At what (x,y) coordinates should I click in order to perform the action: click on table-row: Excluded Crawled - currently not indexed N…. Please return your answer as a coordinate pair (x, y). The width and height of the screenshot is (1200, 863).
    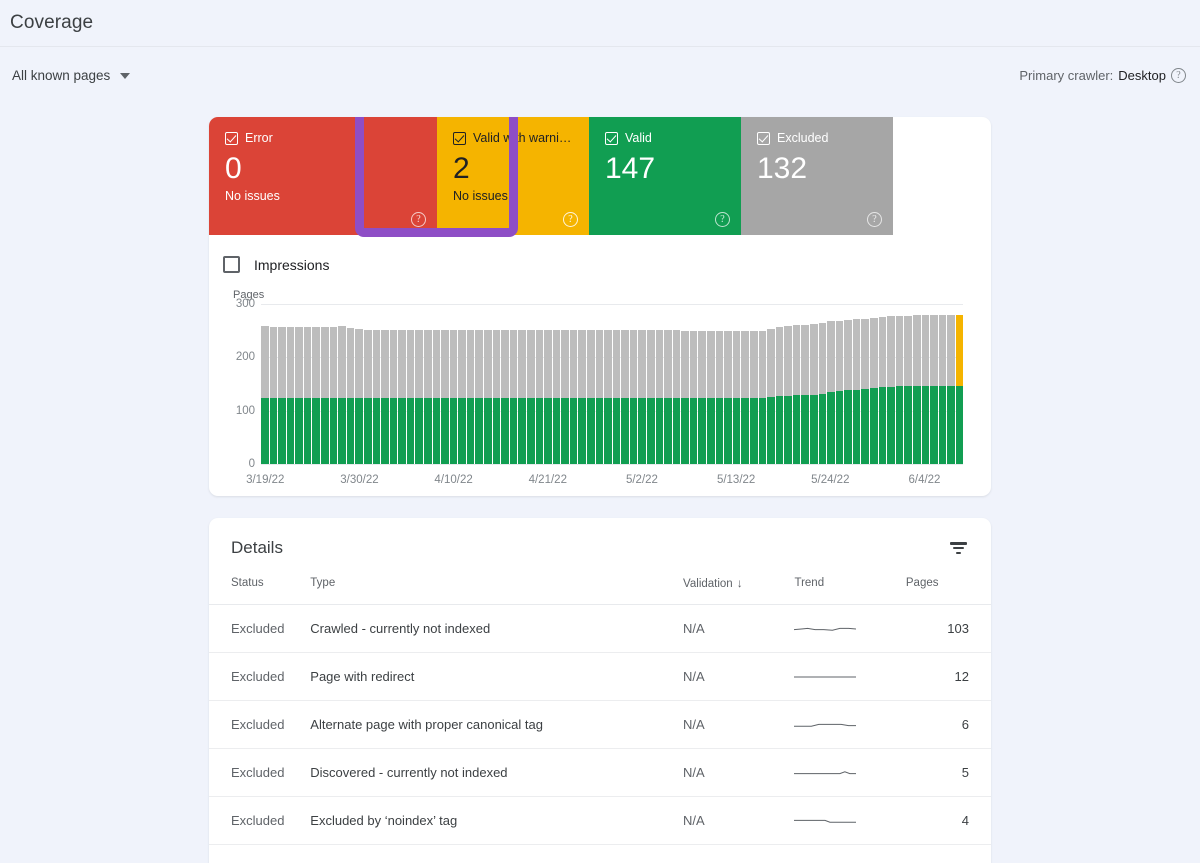
    Looking at the image, I should click on (600, 628).